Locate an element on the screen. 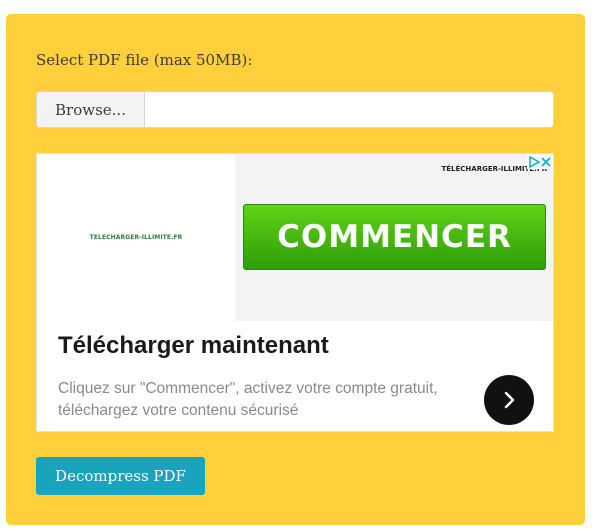 The image size is (597, 532). chevron-right-icon is located at coordinates (509, 400).